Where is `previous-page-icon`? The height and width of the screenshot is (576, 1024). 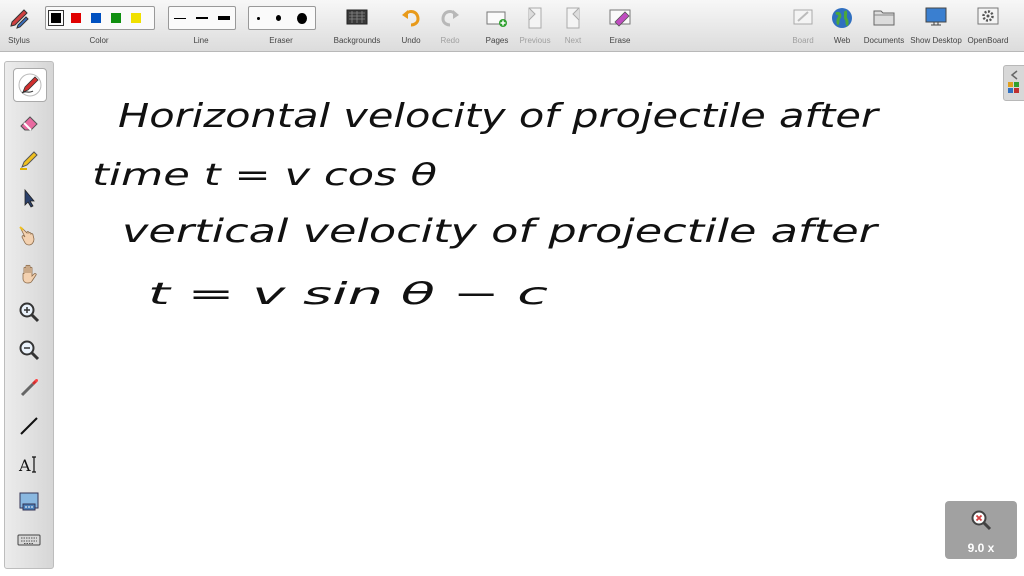
previous-page-icon is located at coordinates (535, 18).